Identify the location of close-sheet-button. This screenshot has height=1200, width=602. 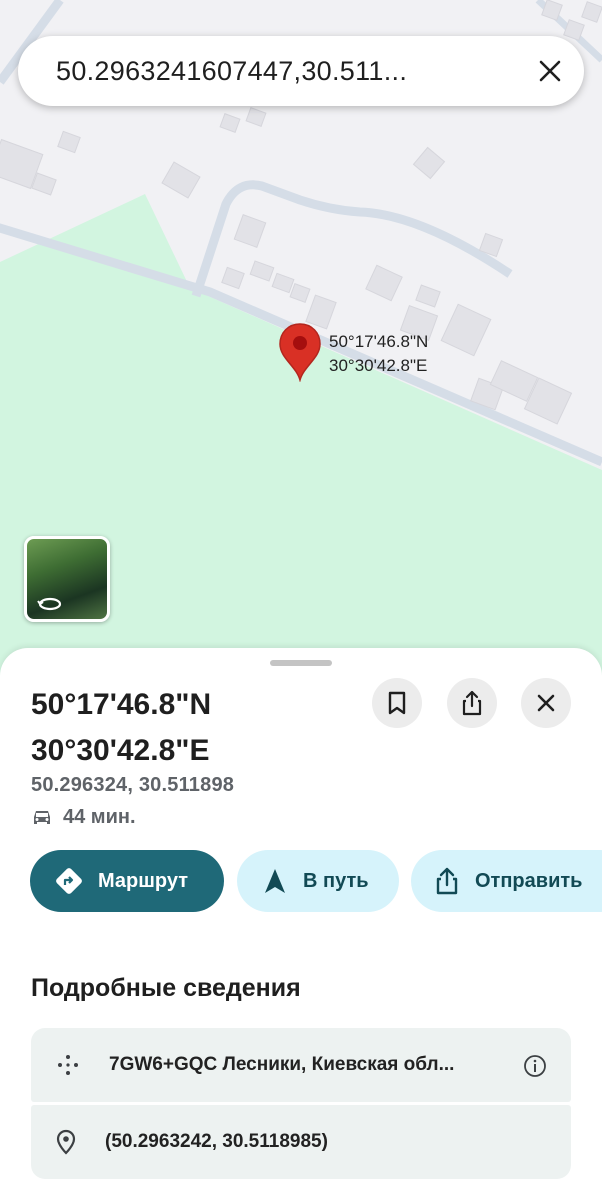
(546, 703).